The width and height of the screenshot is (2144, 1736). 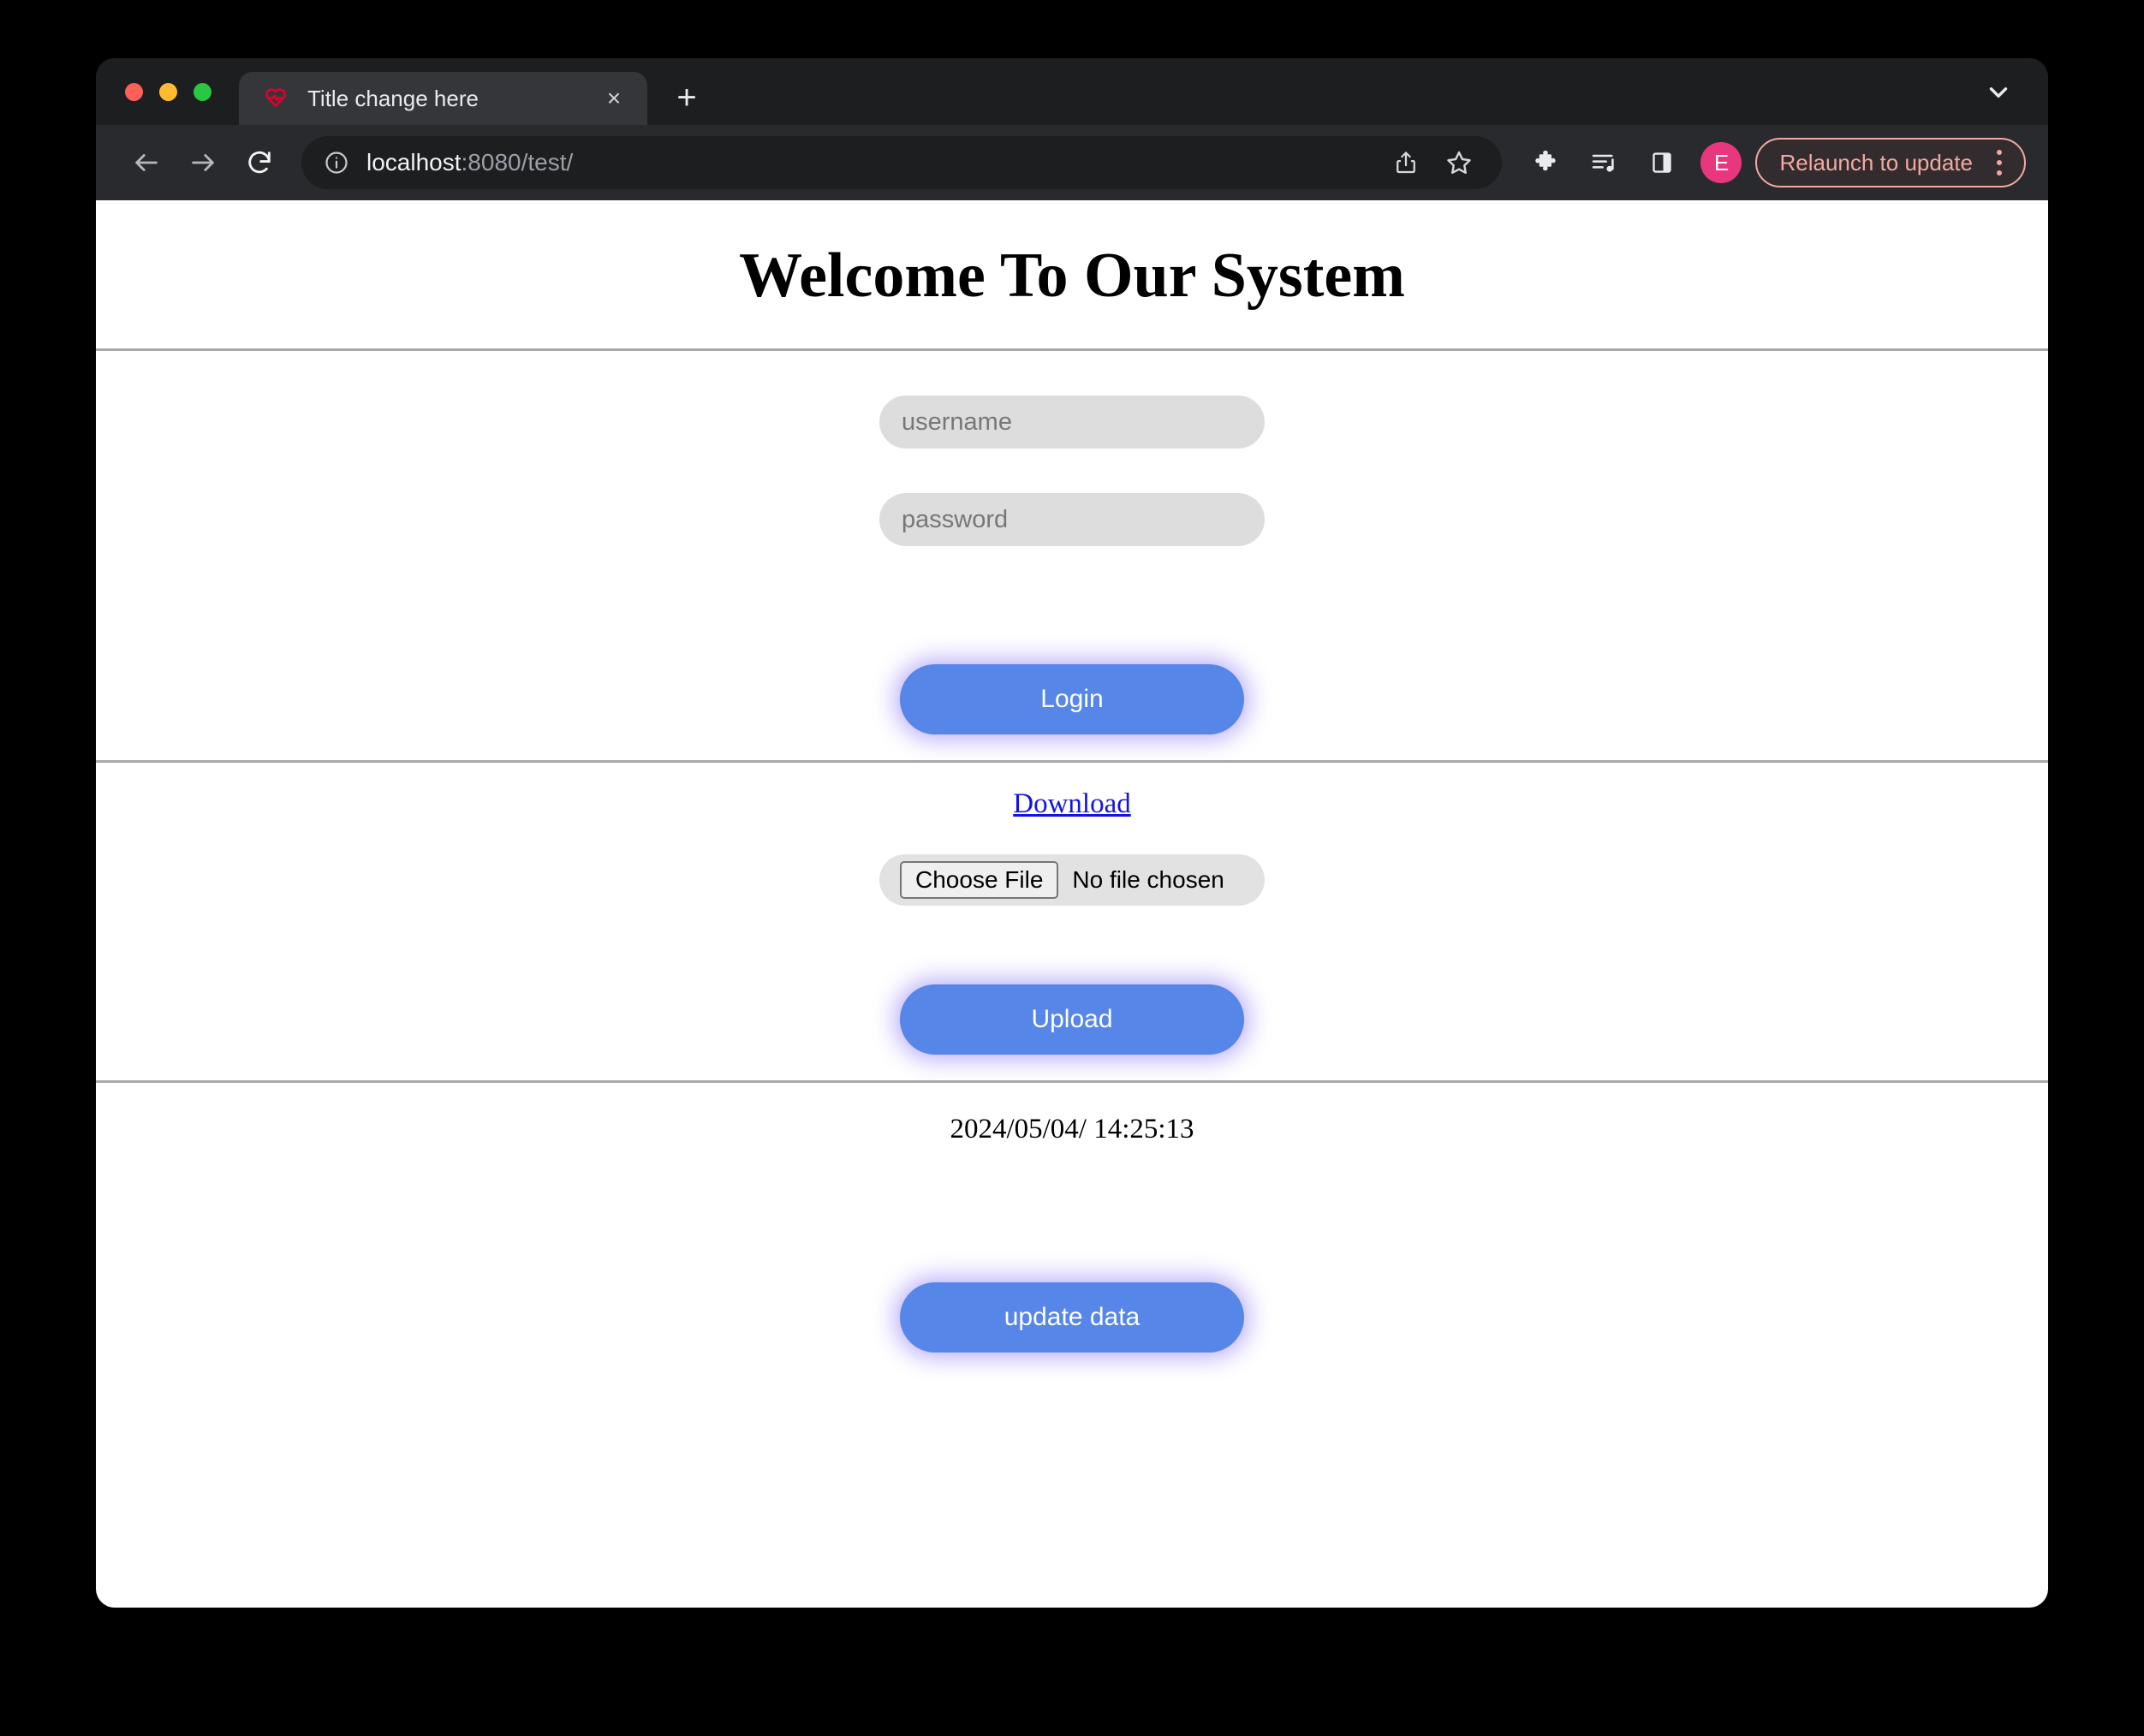 What do you see at coordinates (337, 163) in the screenshot?
I see `info-circle-icon` at bounding box center [337, 163].